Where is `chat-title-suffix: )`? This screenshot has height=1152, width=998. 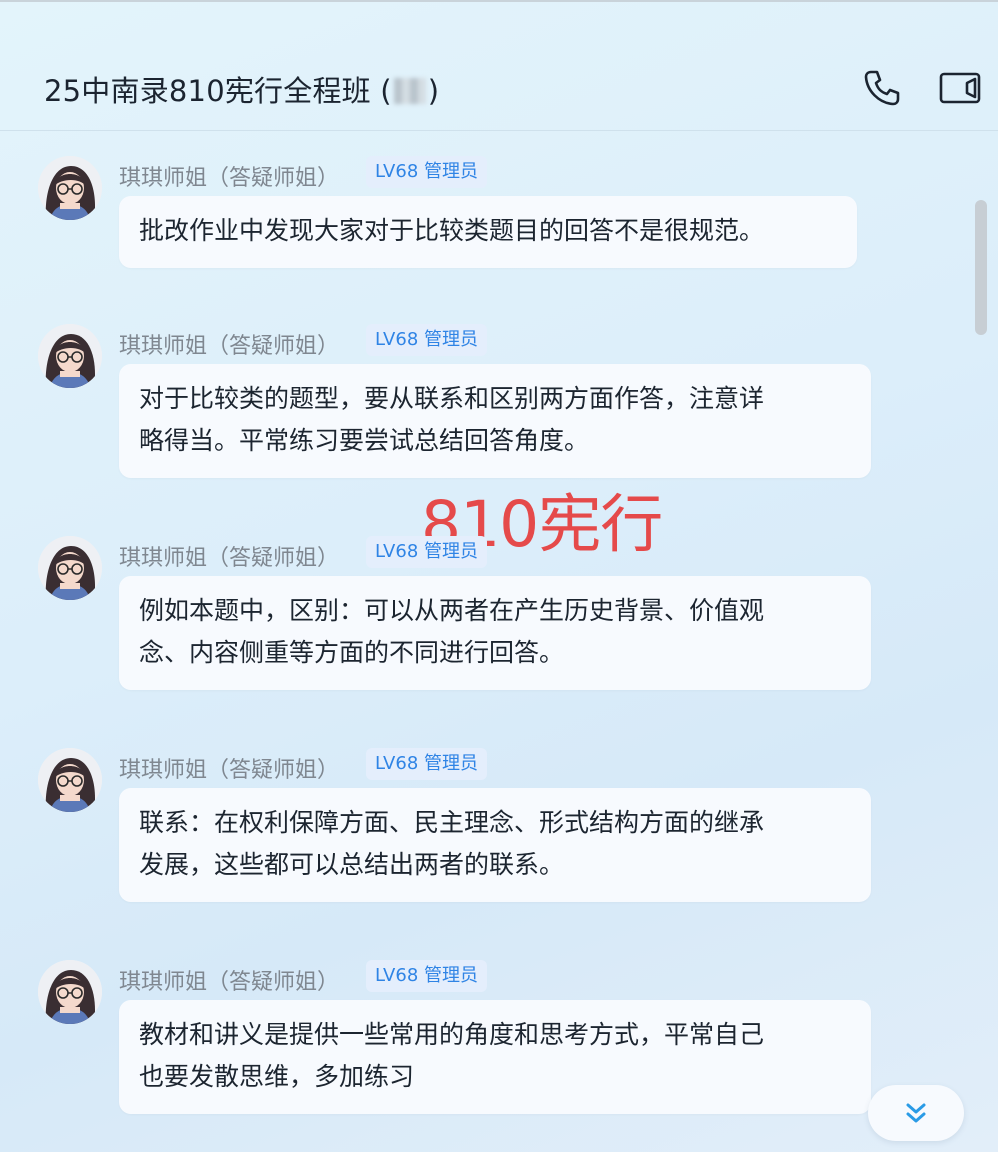
chat-title-suffix: ) is located at coordinates (433, 91).